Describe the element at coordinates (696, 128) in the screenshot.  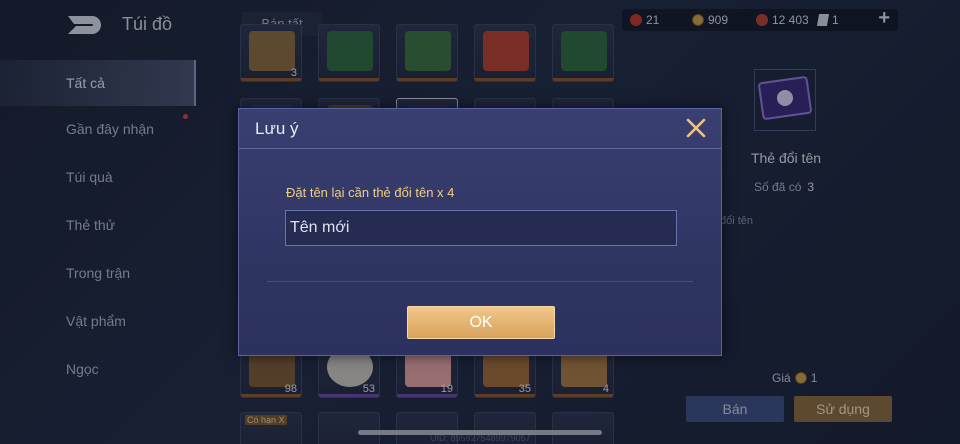
I see `close-icon` at that location.